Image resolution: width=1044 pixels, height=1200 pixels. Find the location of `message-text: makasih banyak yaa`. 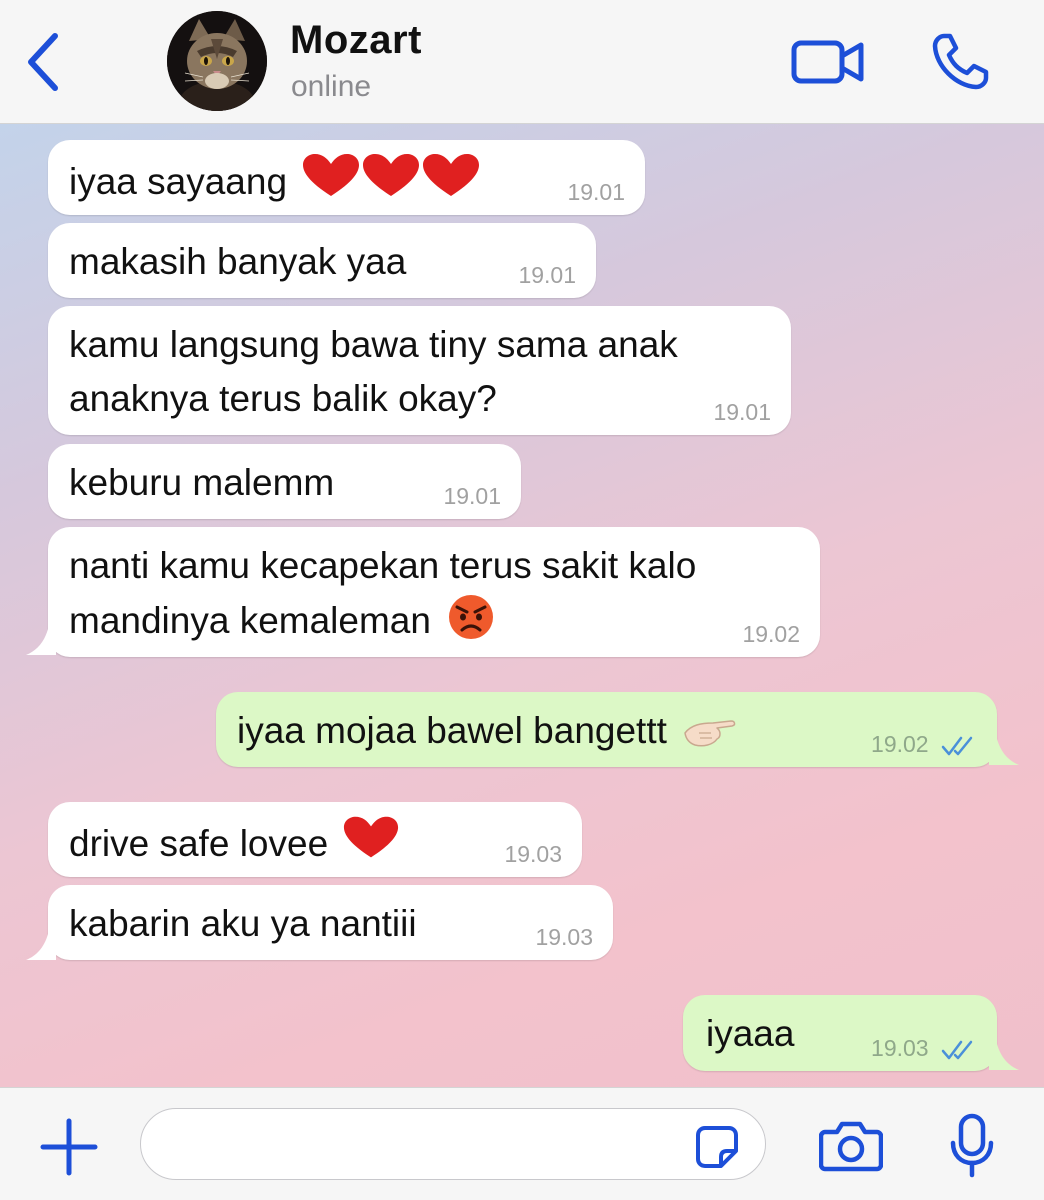

message-text: makasih banyak yaa is located at coordinates (238, 261).